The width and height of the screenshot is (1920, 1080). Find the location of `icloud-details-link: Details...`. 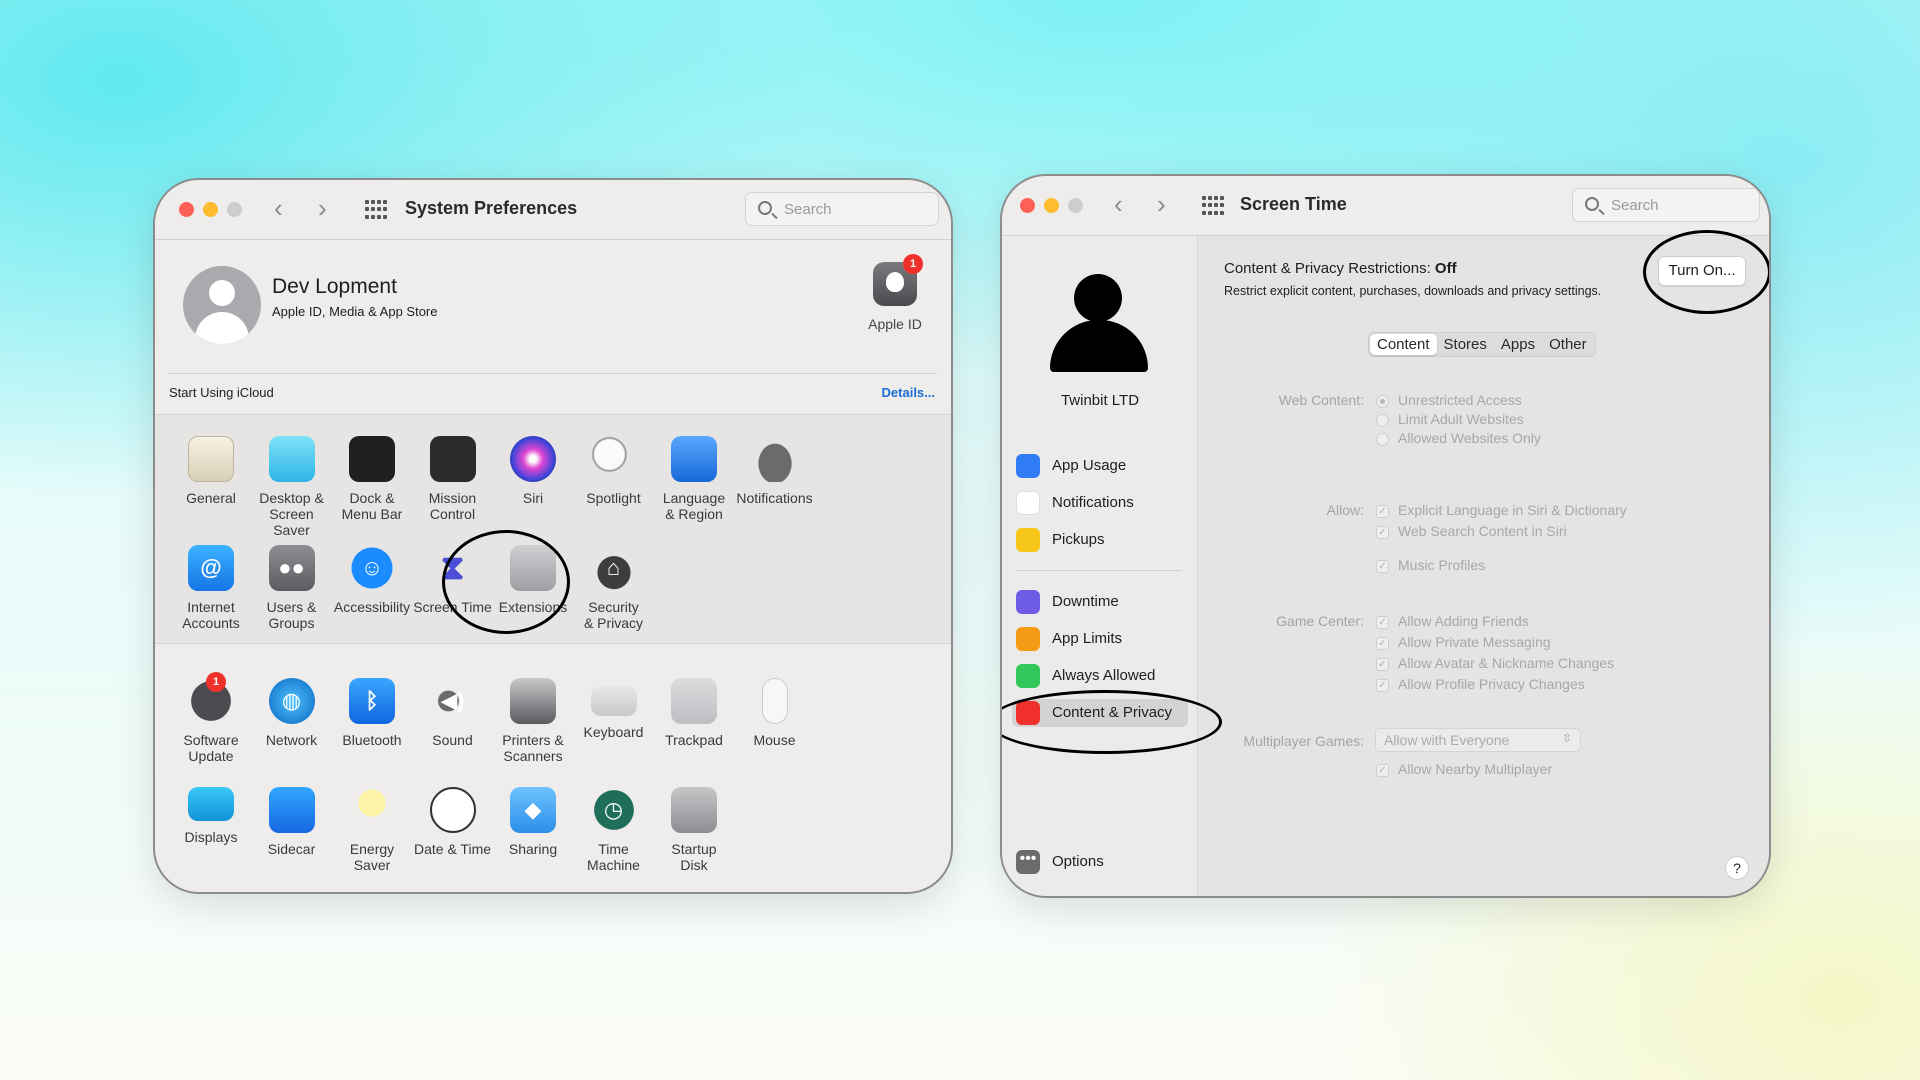

icloud-details-link: Details... is located at coordinates (908, 392).